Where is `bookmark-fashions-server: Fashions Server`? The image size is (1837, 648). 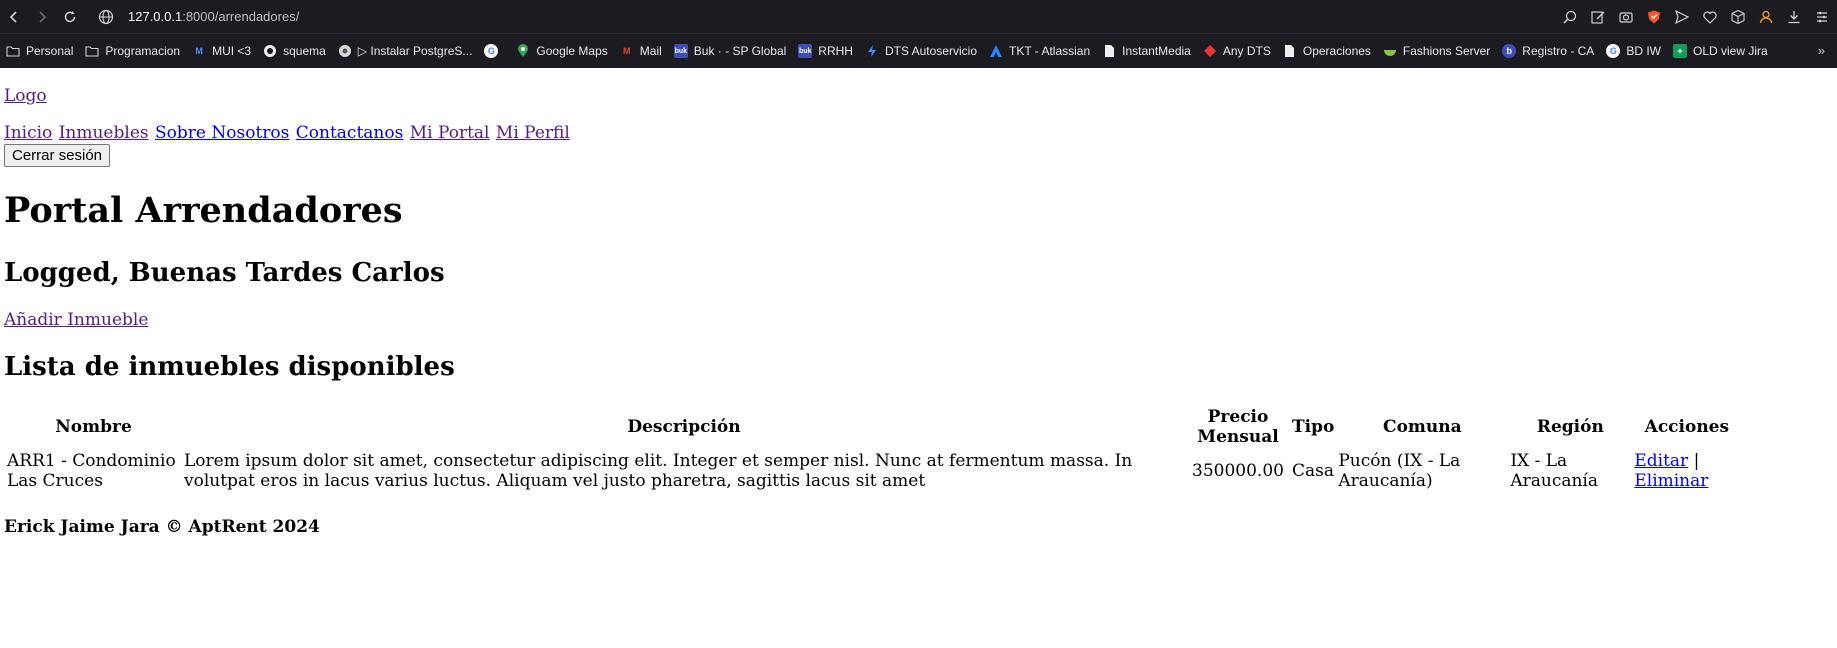
bookmark-fashions-server: Fashions Server is located at coordinates (1436, 51).